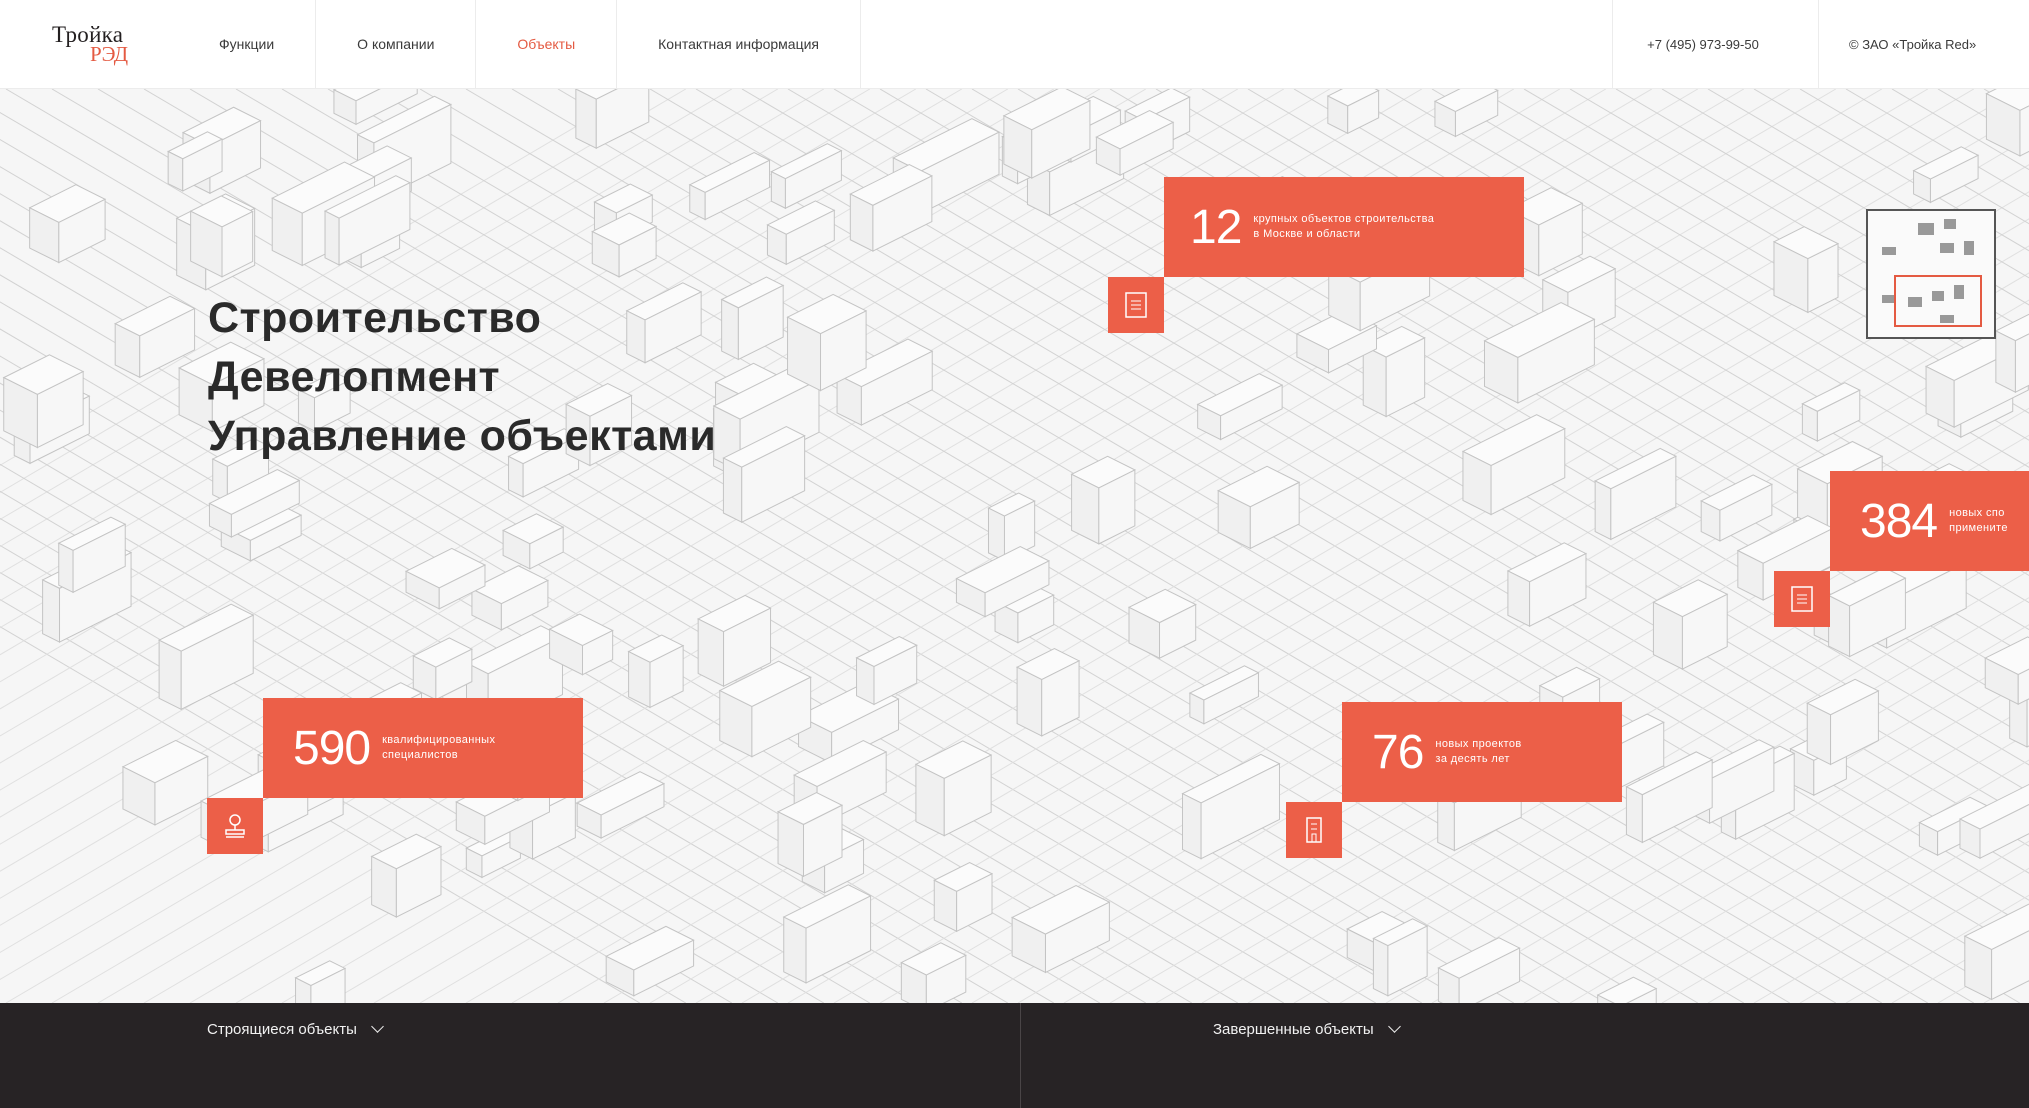  I want to click on stat-staff: 590 квалифицированных специалистов, so click(423, 748).